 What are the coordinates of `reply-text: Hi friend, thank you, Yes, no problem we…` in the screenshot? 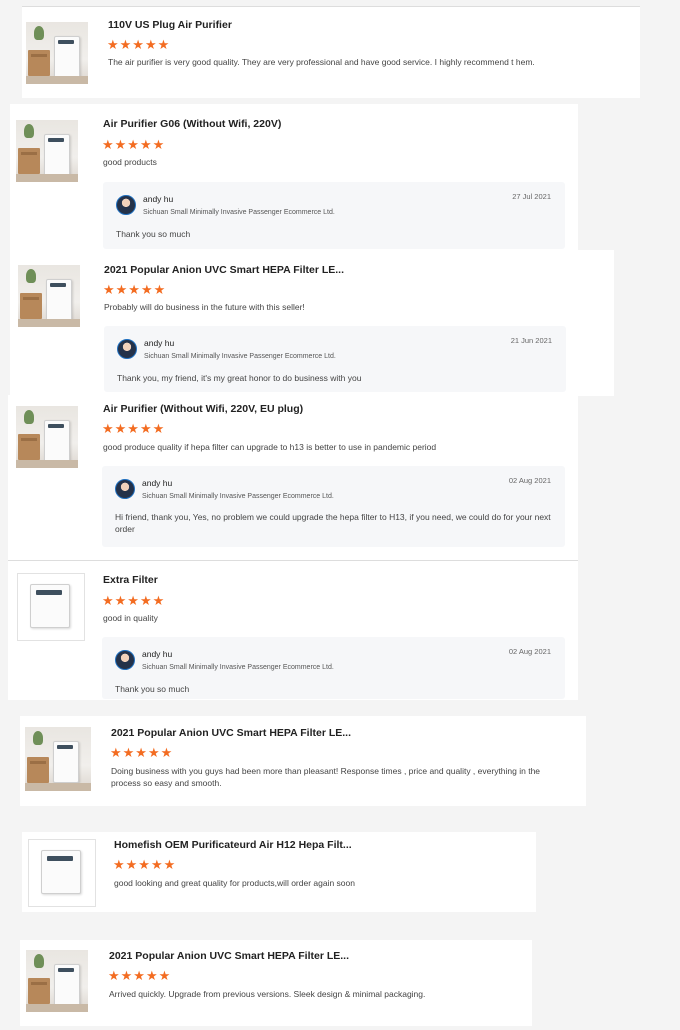 It's located at (333, 523).